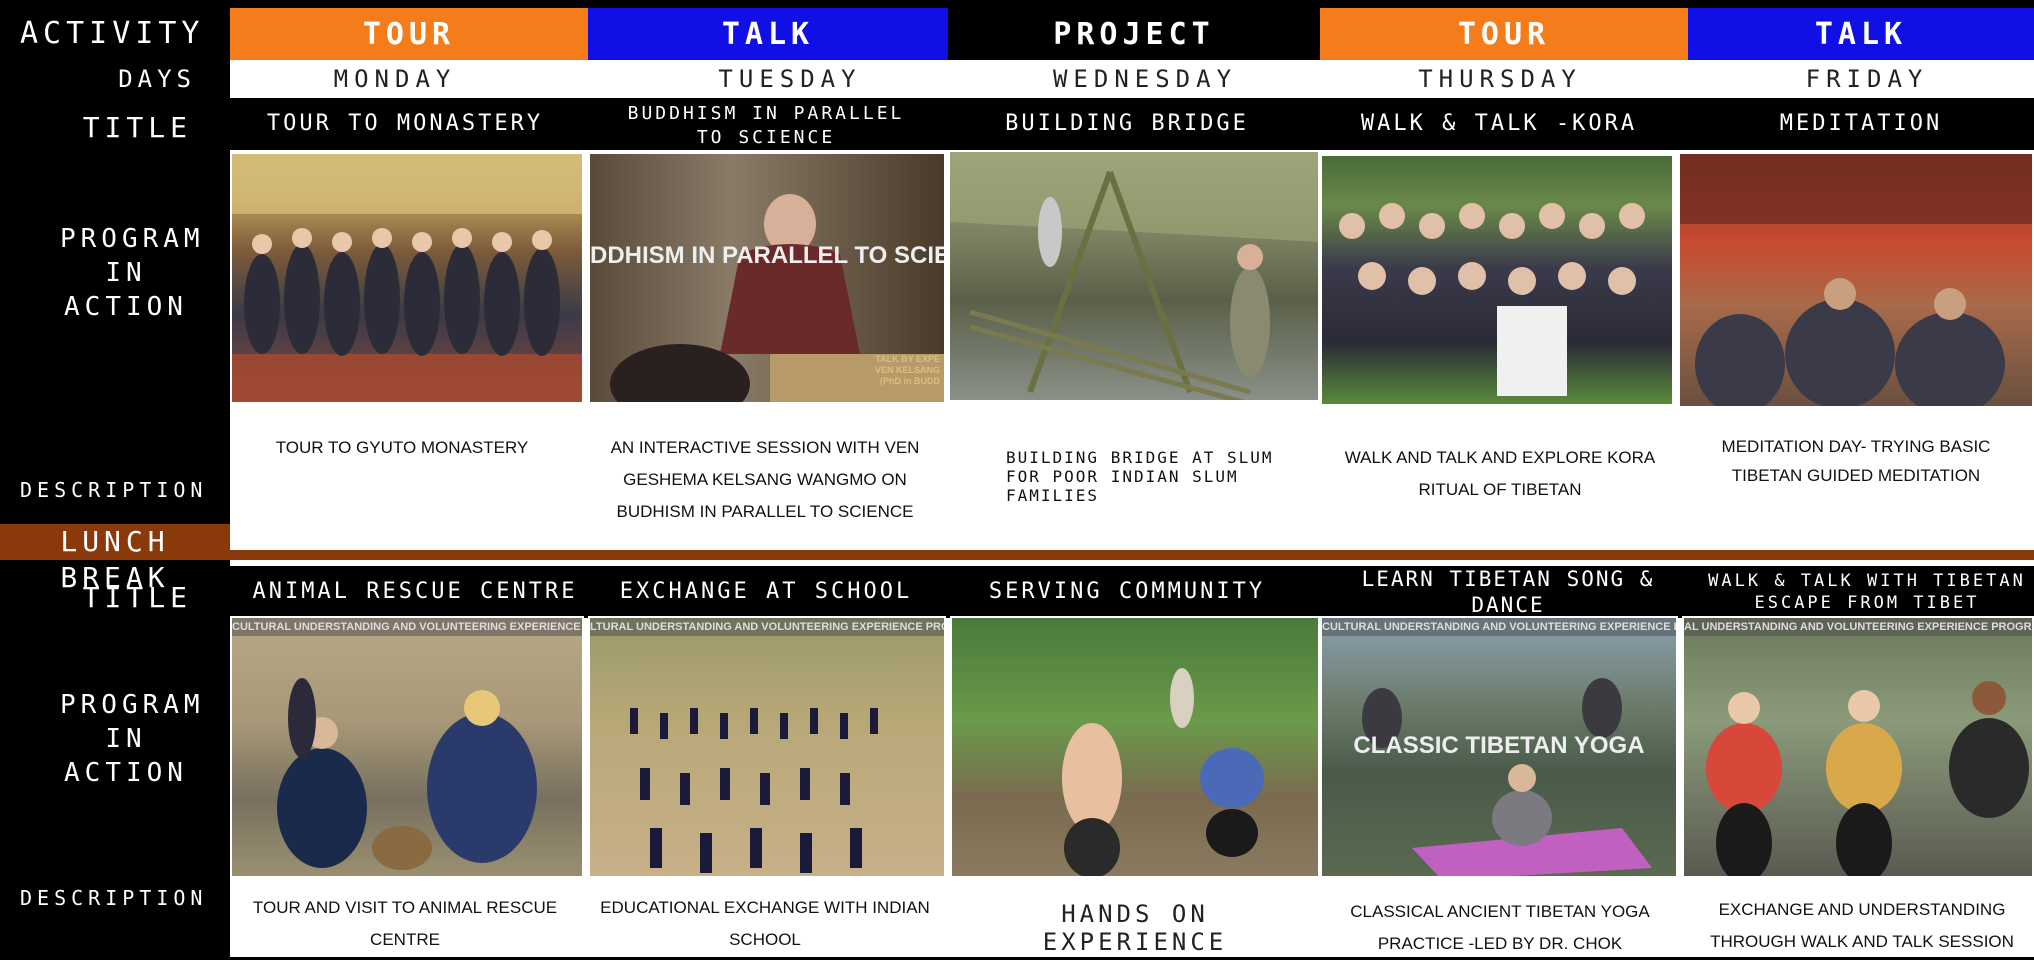 The width and height of the screenshot is (2034, 960). What do you see at coordinates (115, 559) in the screenshot?
I see `lunch-break-banner: LUNCH BREAK` at bounding box center [115, 559].